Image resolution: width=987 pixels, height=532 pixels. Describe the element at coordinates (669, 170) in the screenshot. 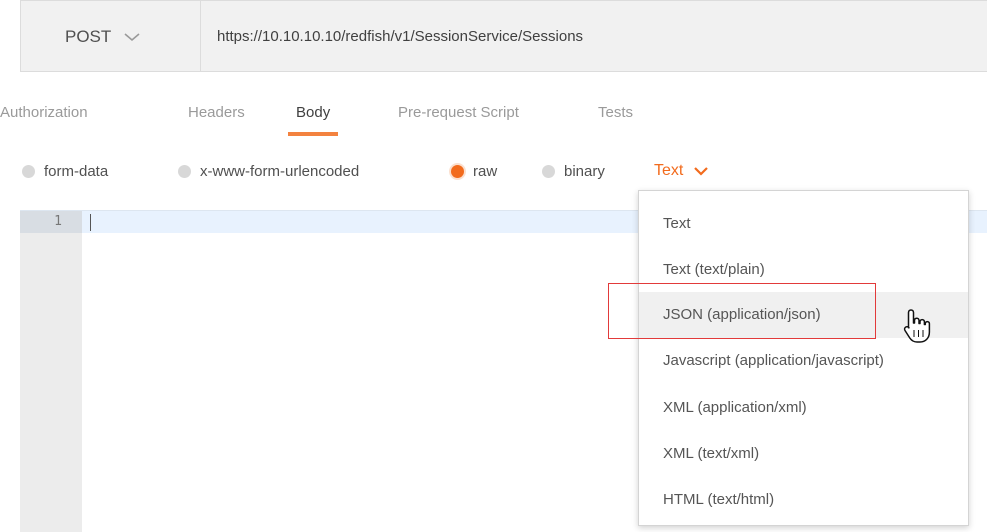

I see `raw-type-label: Text` at that location.